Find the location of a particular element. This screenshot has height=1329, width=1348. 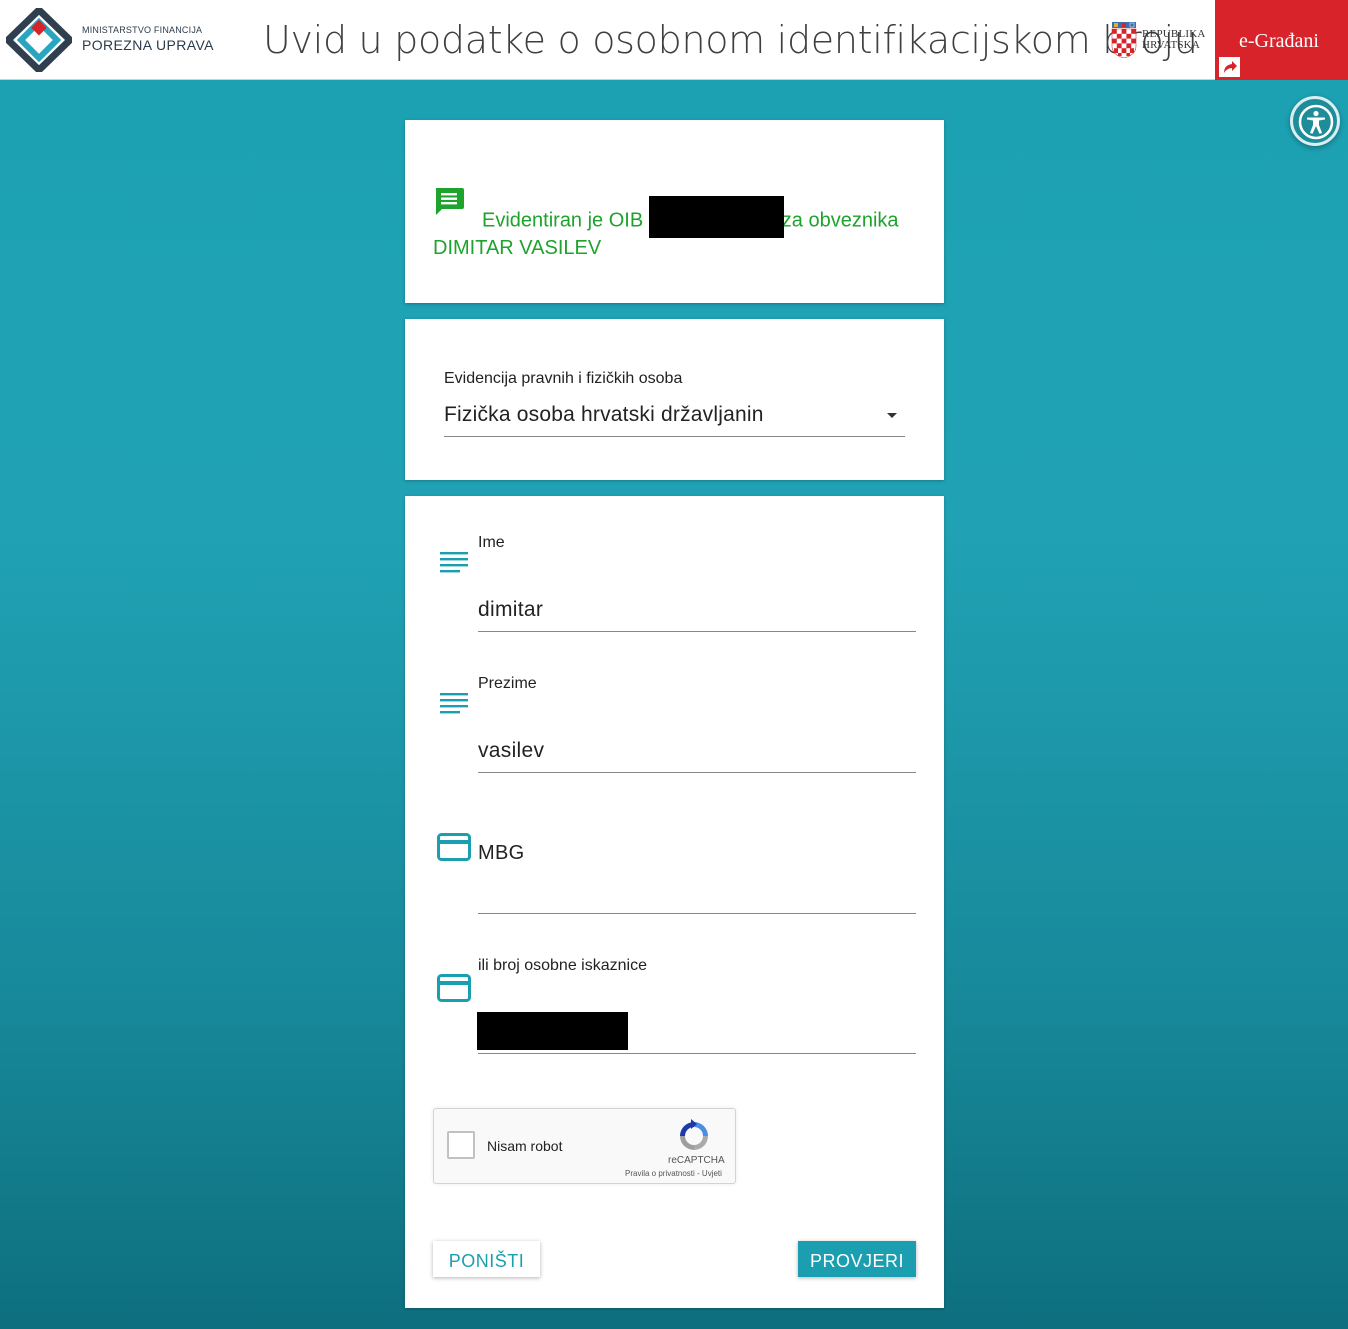

select-underline is located at coordinates (674, 436).